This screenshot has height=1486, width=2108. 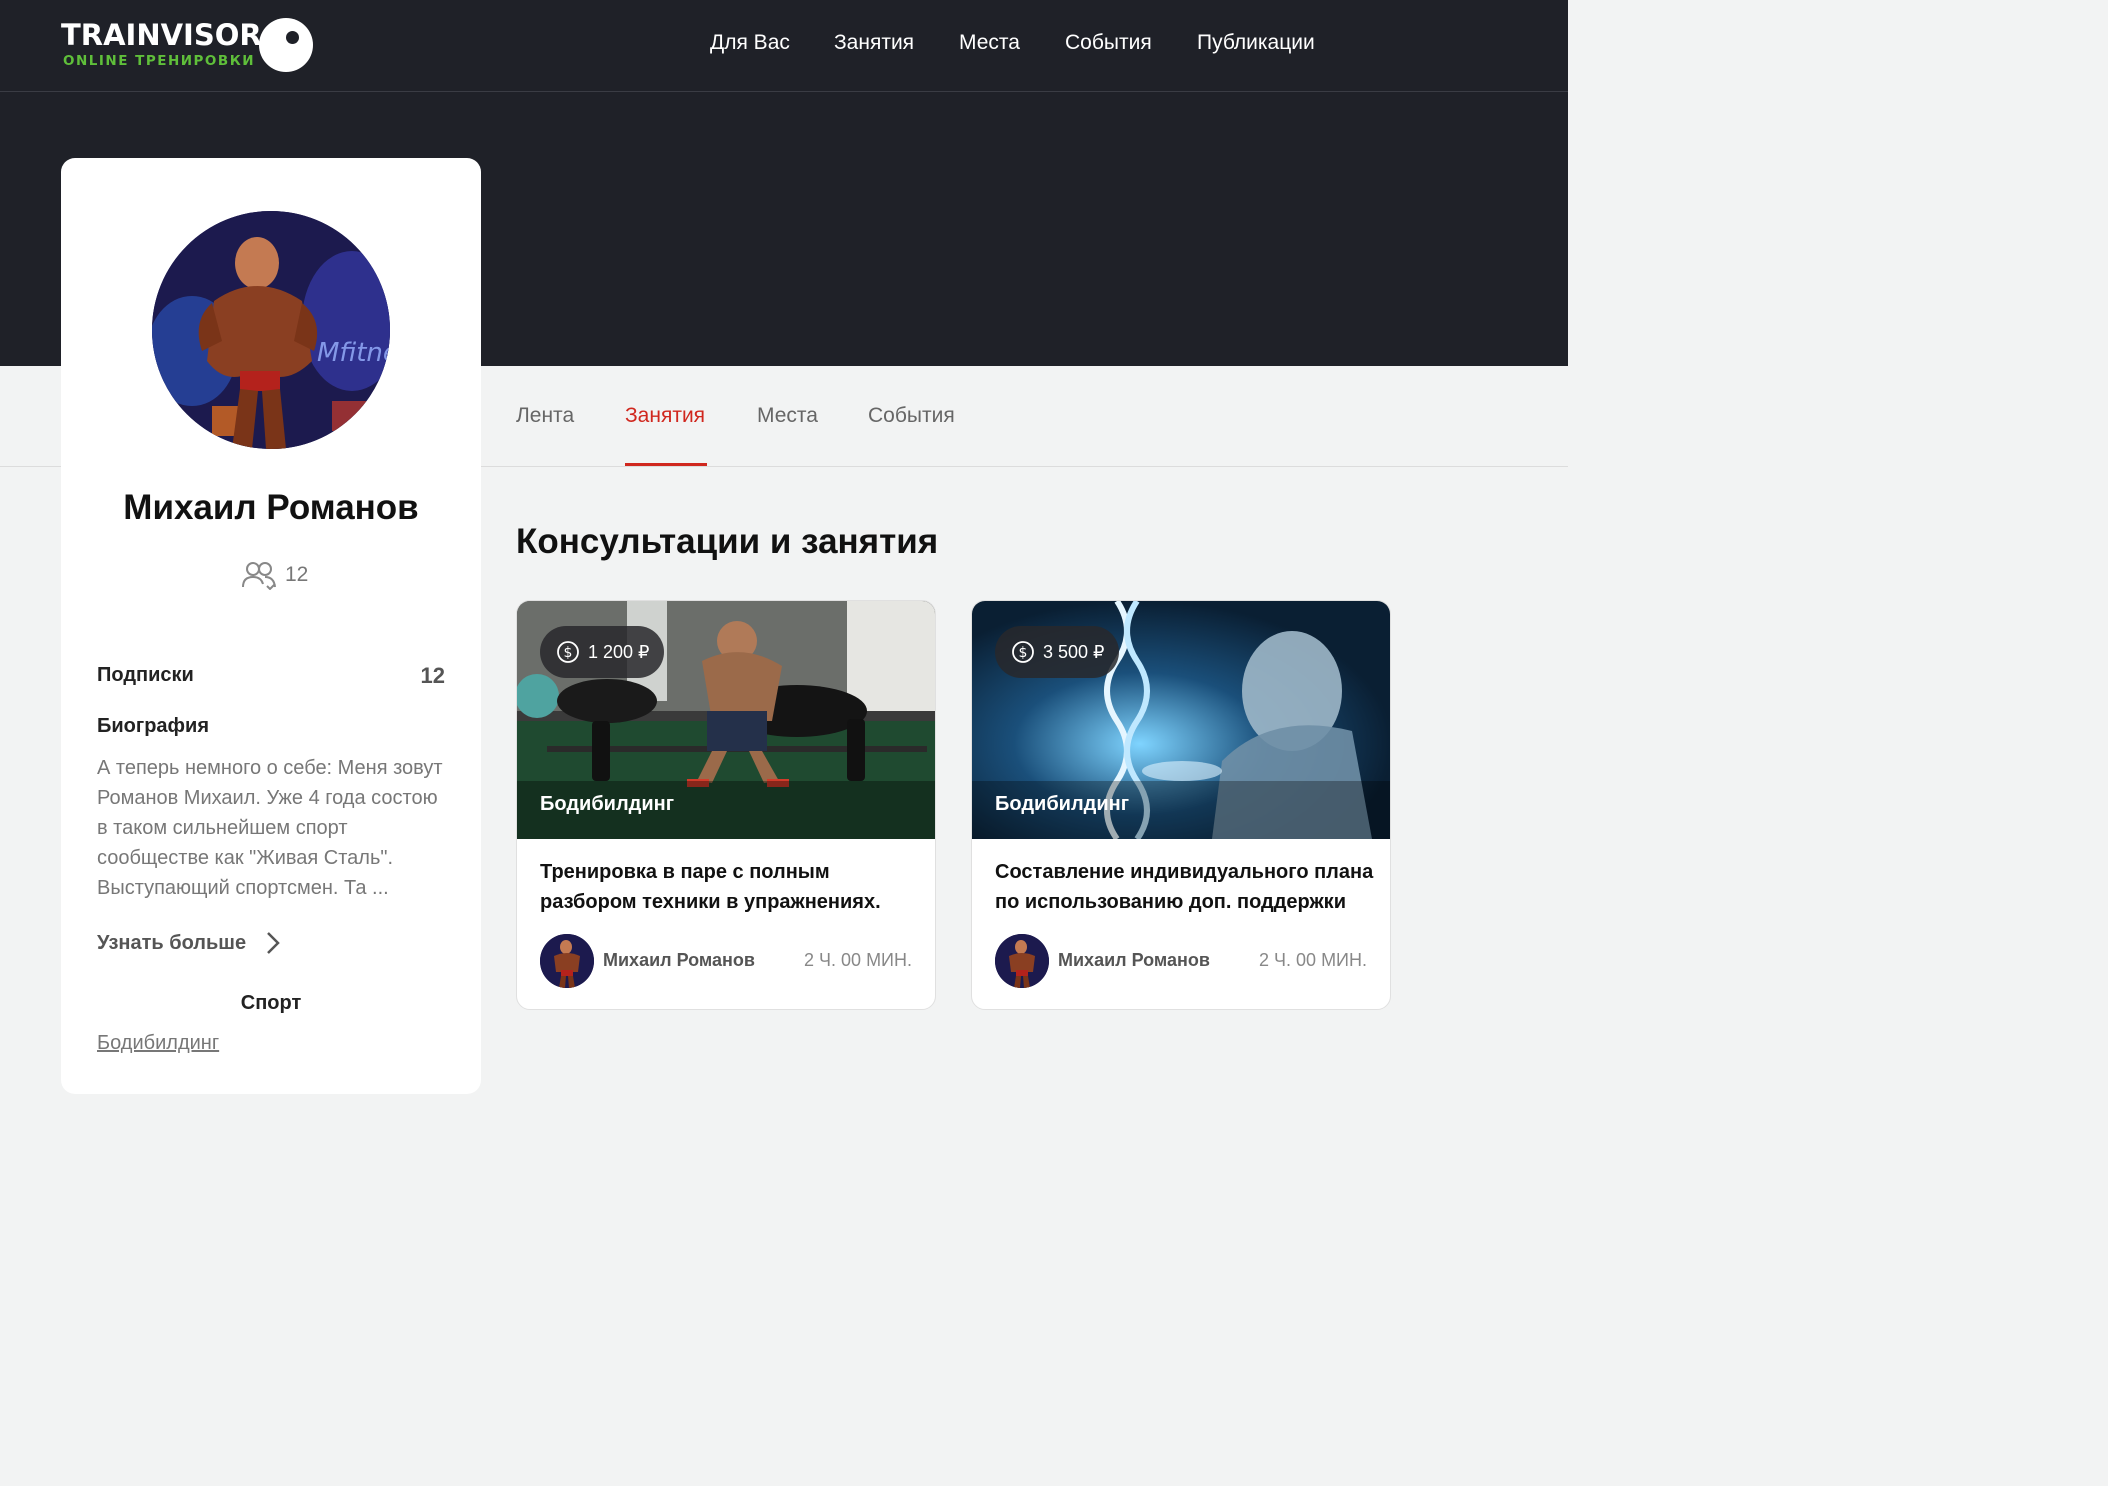 What do you see at coordinates (911, 416) in the screenshot?
I see `tab-events: События` at bounding box center [911, 416].